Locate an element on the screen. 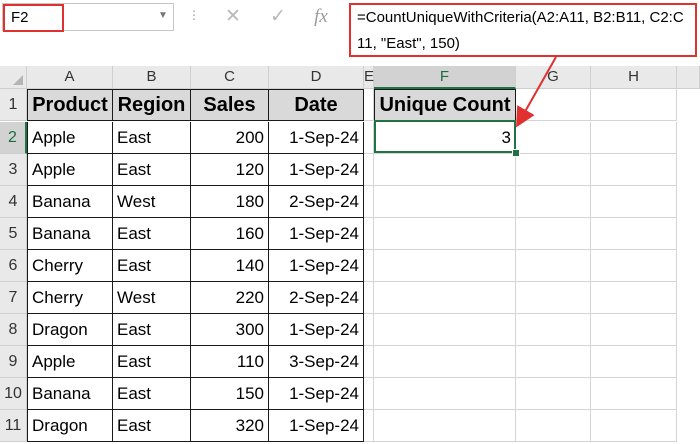  result-value-cell: 3 is located at coordinates (445, 138).